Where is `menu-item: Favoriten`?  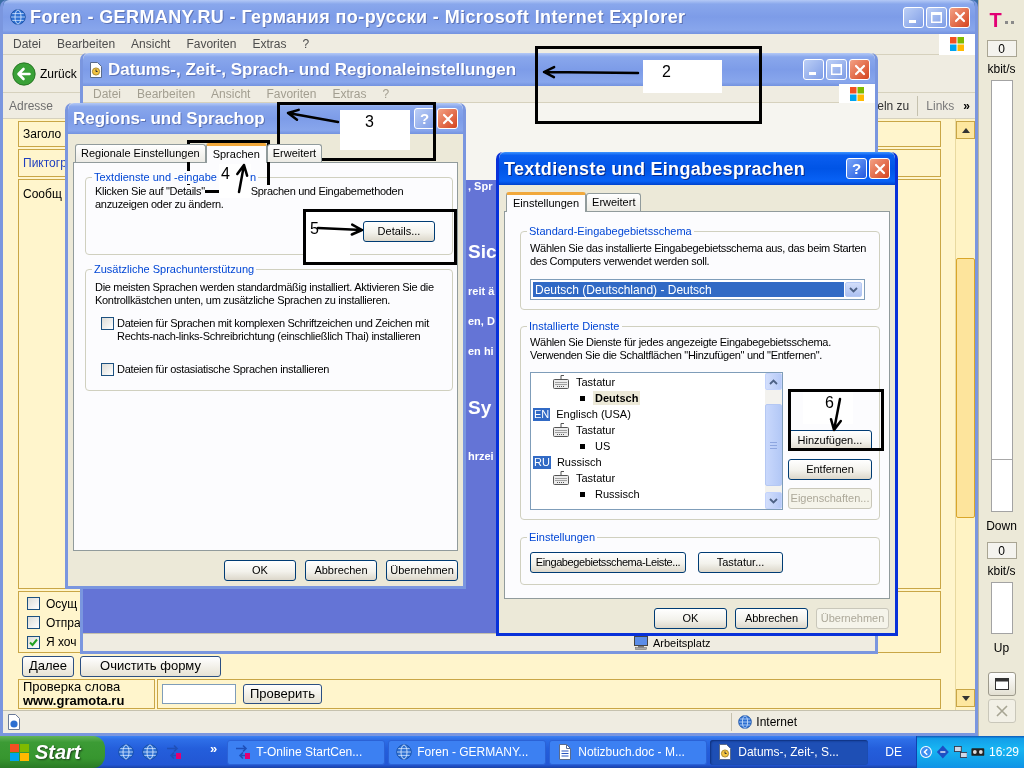
menu-item: Favoriten is located at coordinates (211, 44).